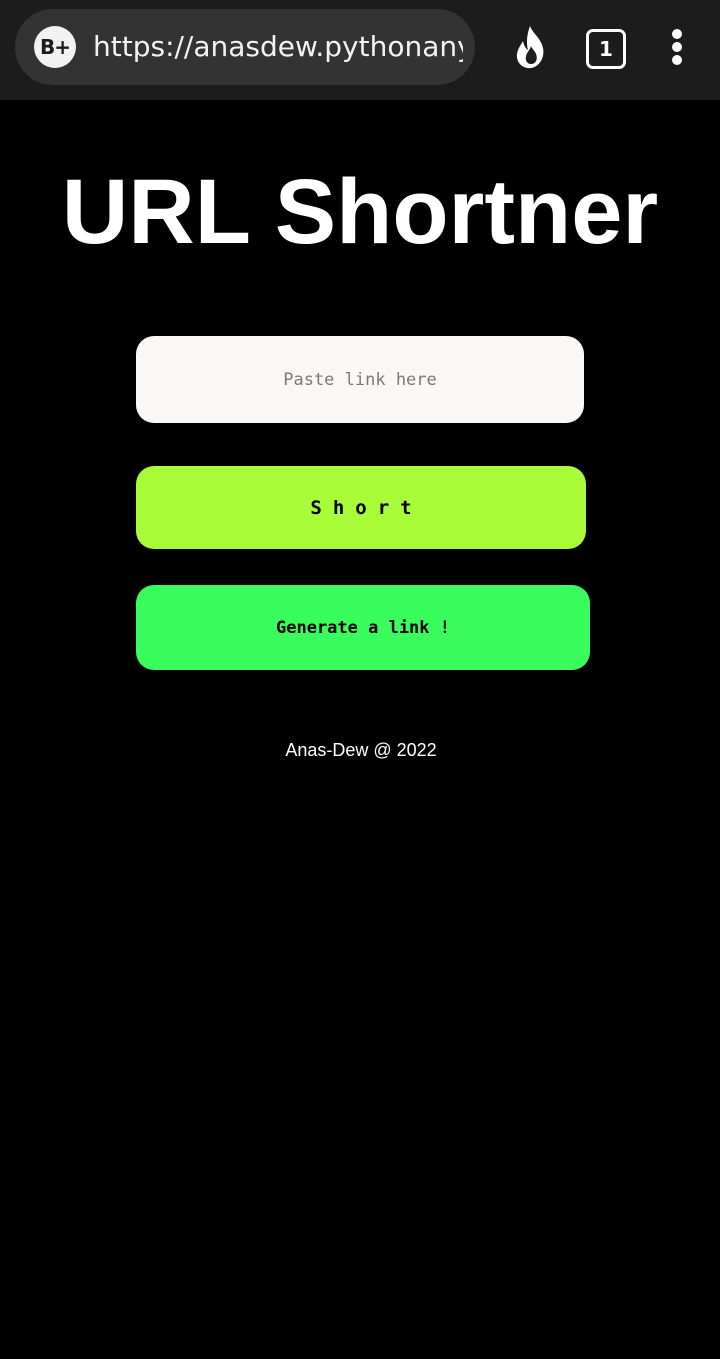 The image size is (720, 1359). I want to click on tabs-icon: 1, so click(606, 49).